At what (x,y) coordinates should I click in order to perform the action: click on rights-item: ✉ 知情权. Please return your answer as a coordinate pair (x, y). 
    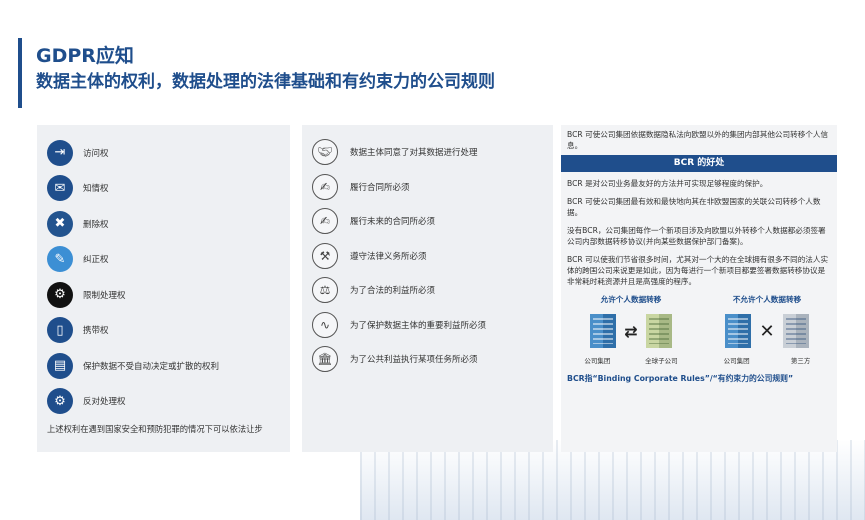
    Looking at the image, I should click on (163, 189).